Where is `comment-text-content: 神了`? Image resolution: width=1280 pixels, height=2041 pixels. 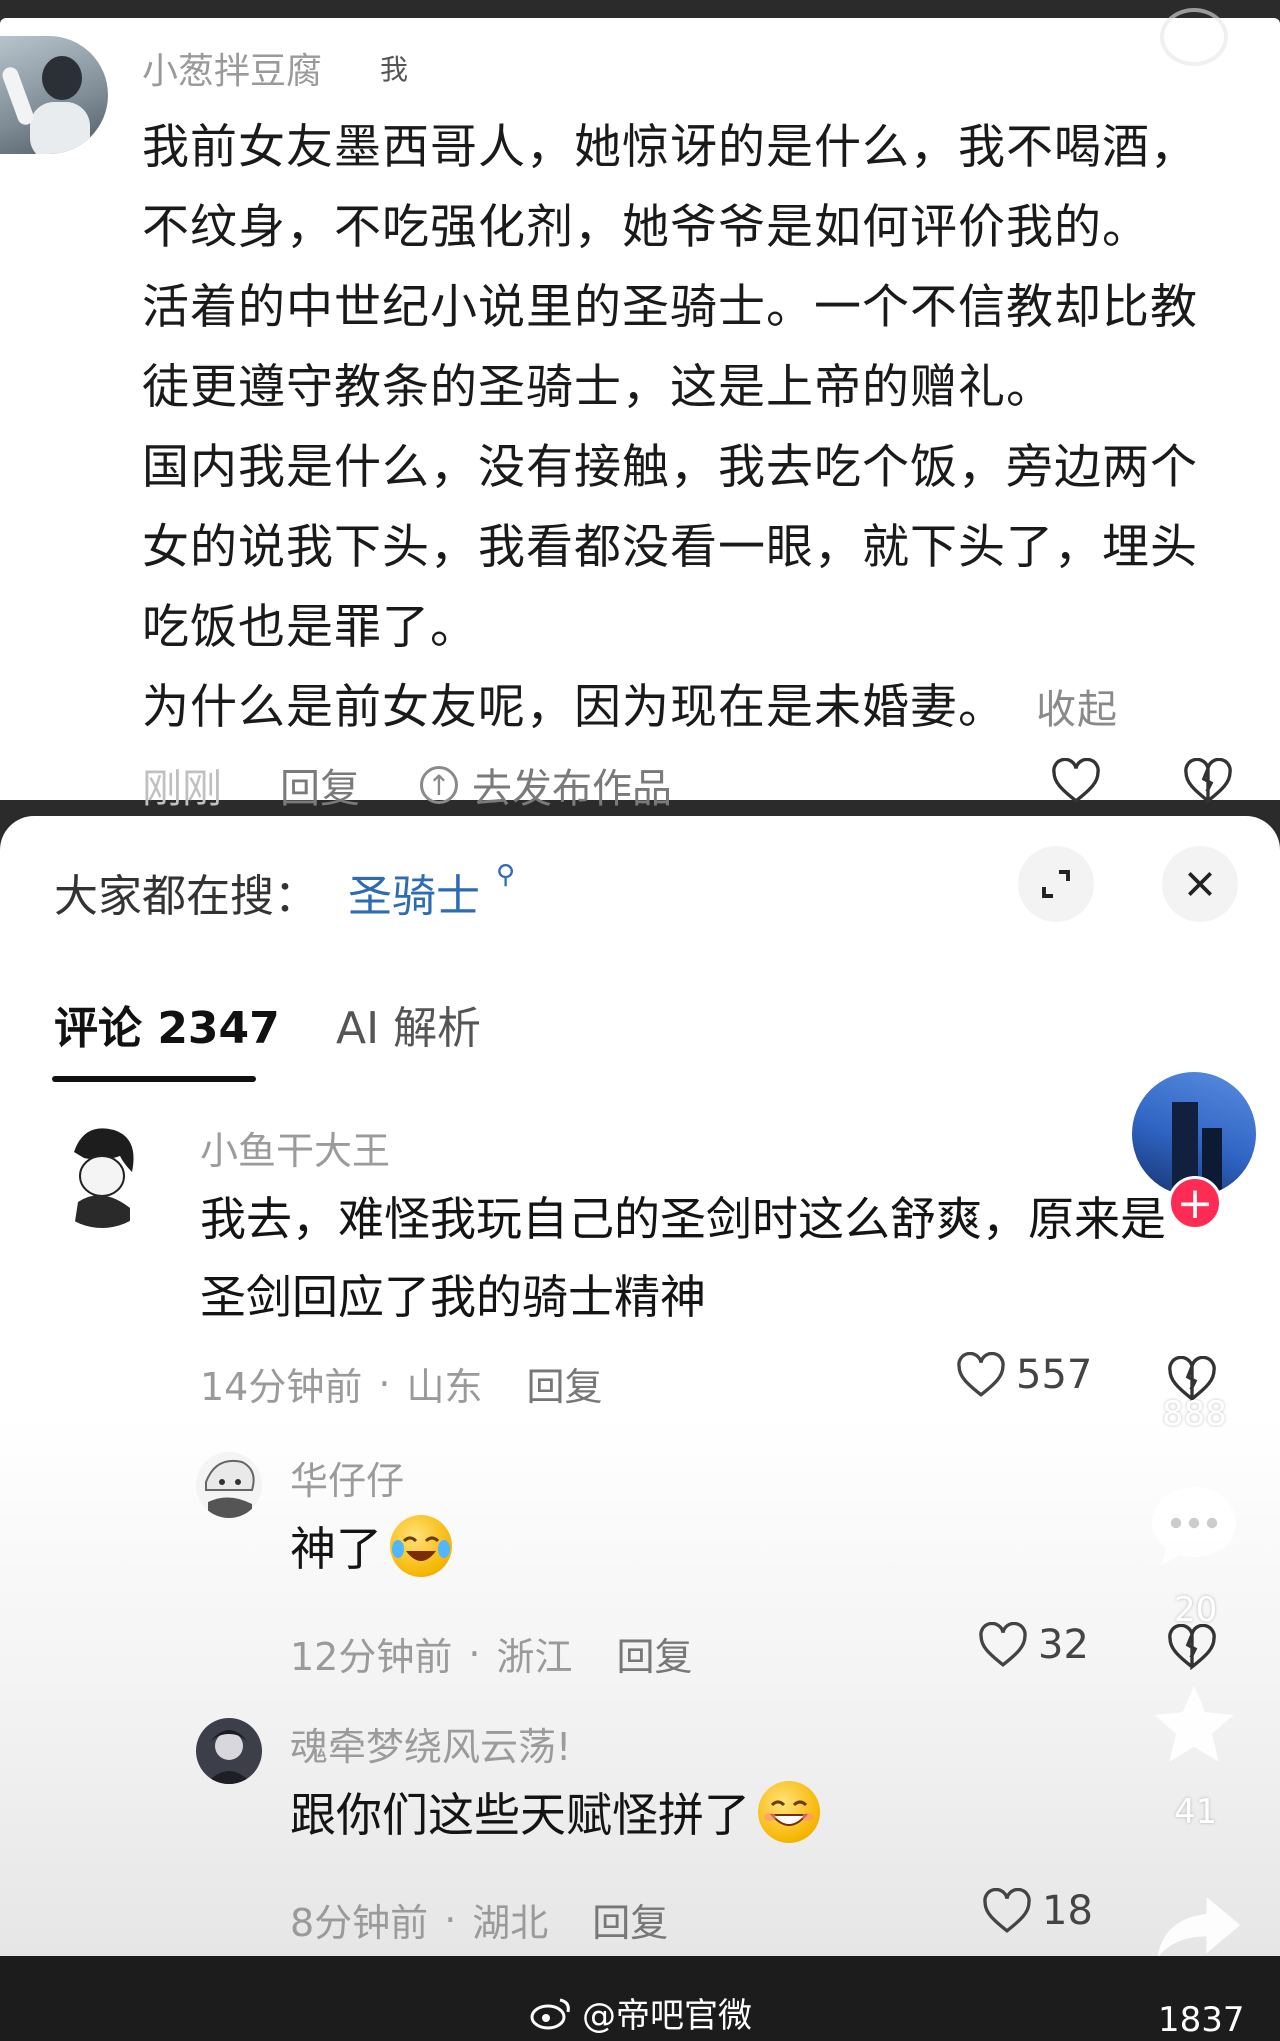
comment-text-content: 神了 is located at coordinates (336, 1549).